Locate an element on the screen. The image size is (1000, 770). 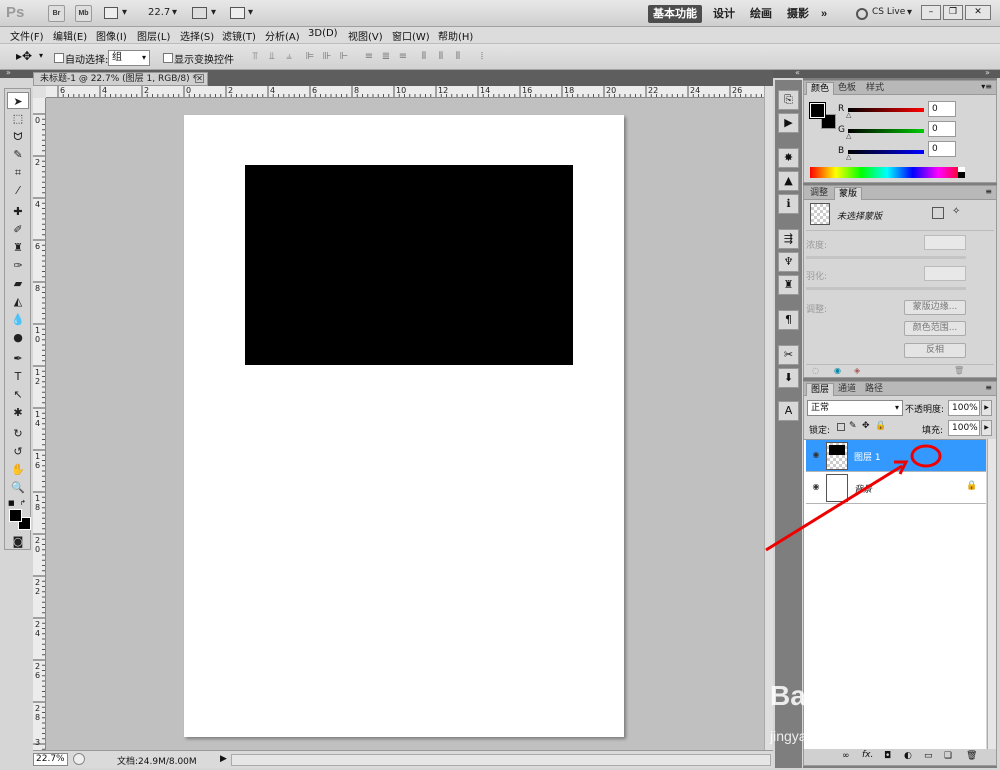
slider-thumb-icon: △ is located at coordinates (848, 157).